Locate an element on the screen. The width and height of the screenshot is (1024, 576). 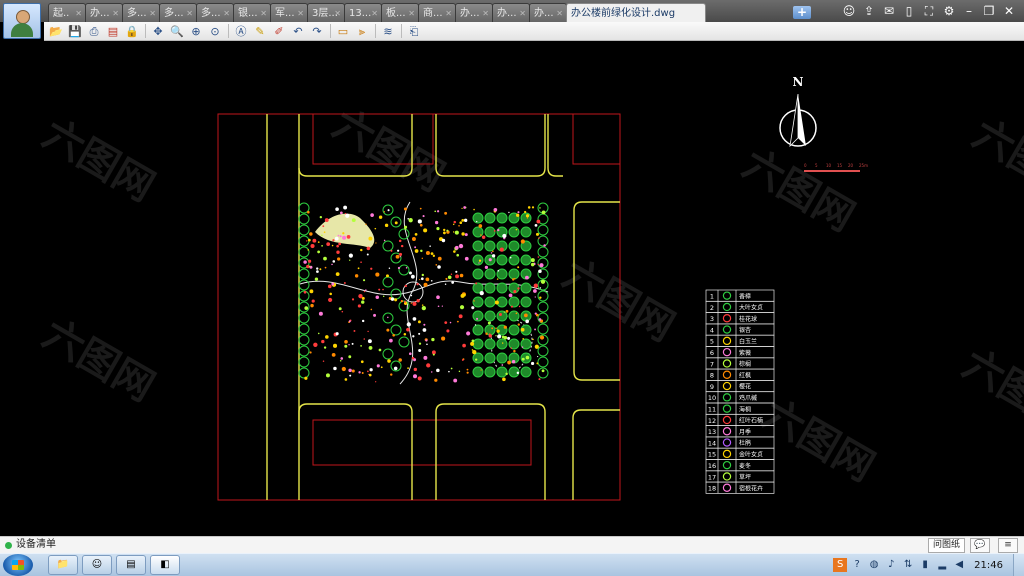
save-icon: 💾 is located at coordinates (75, 31).